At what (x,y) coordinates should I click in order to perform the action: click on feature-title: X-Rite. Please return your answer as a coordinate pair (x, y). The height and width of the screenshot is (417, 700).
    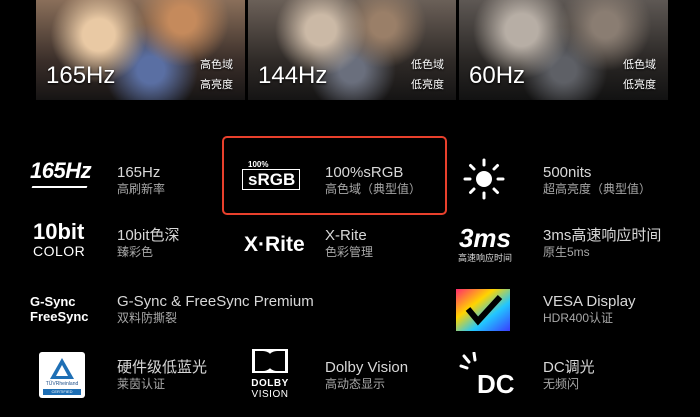
    Looking at the image, I should click on (346, 235).